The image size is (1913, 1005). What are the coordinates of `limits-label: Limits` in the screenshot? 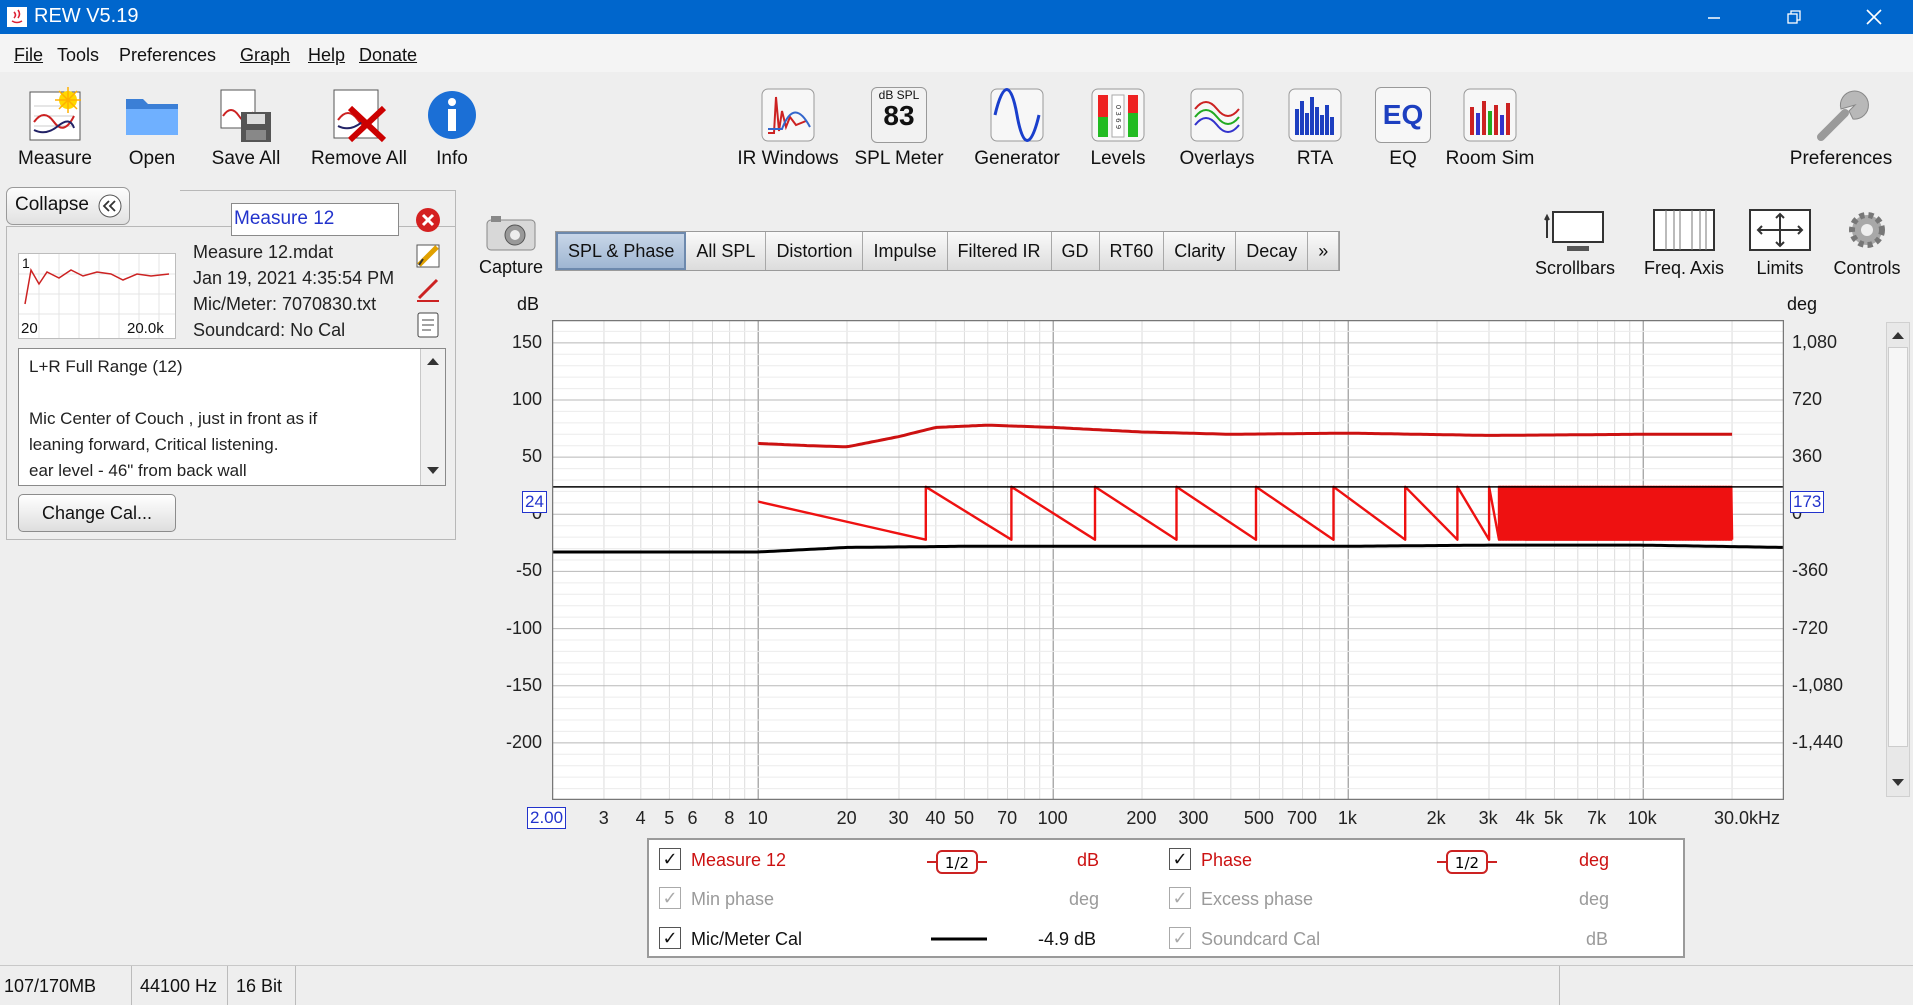 It's located at (1780, 268).